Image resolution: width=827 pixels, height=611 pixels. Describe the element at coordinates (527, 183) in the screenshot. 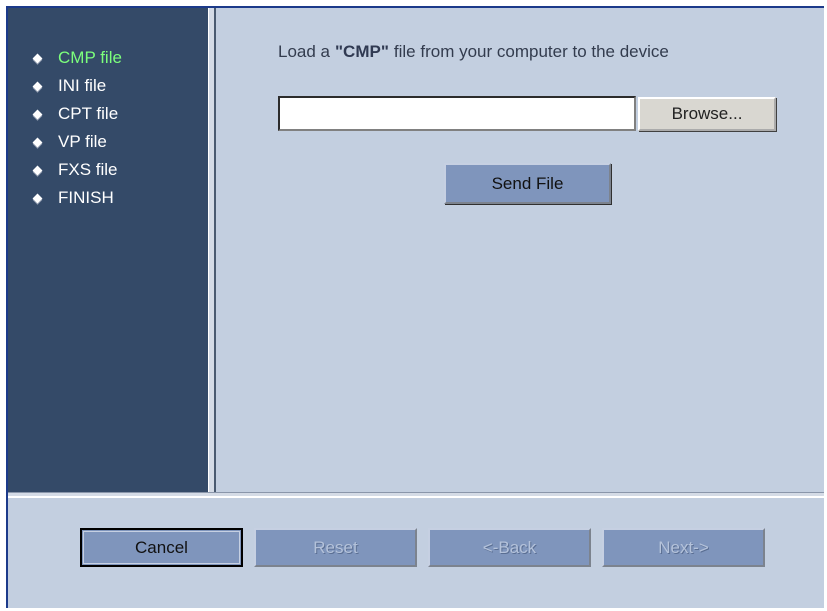

I see `send-file-button: Send File` at that location.